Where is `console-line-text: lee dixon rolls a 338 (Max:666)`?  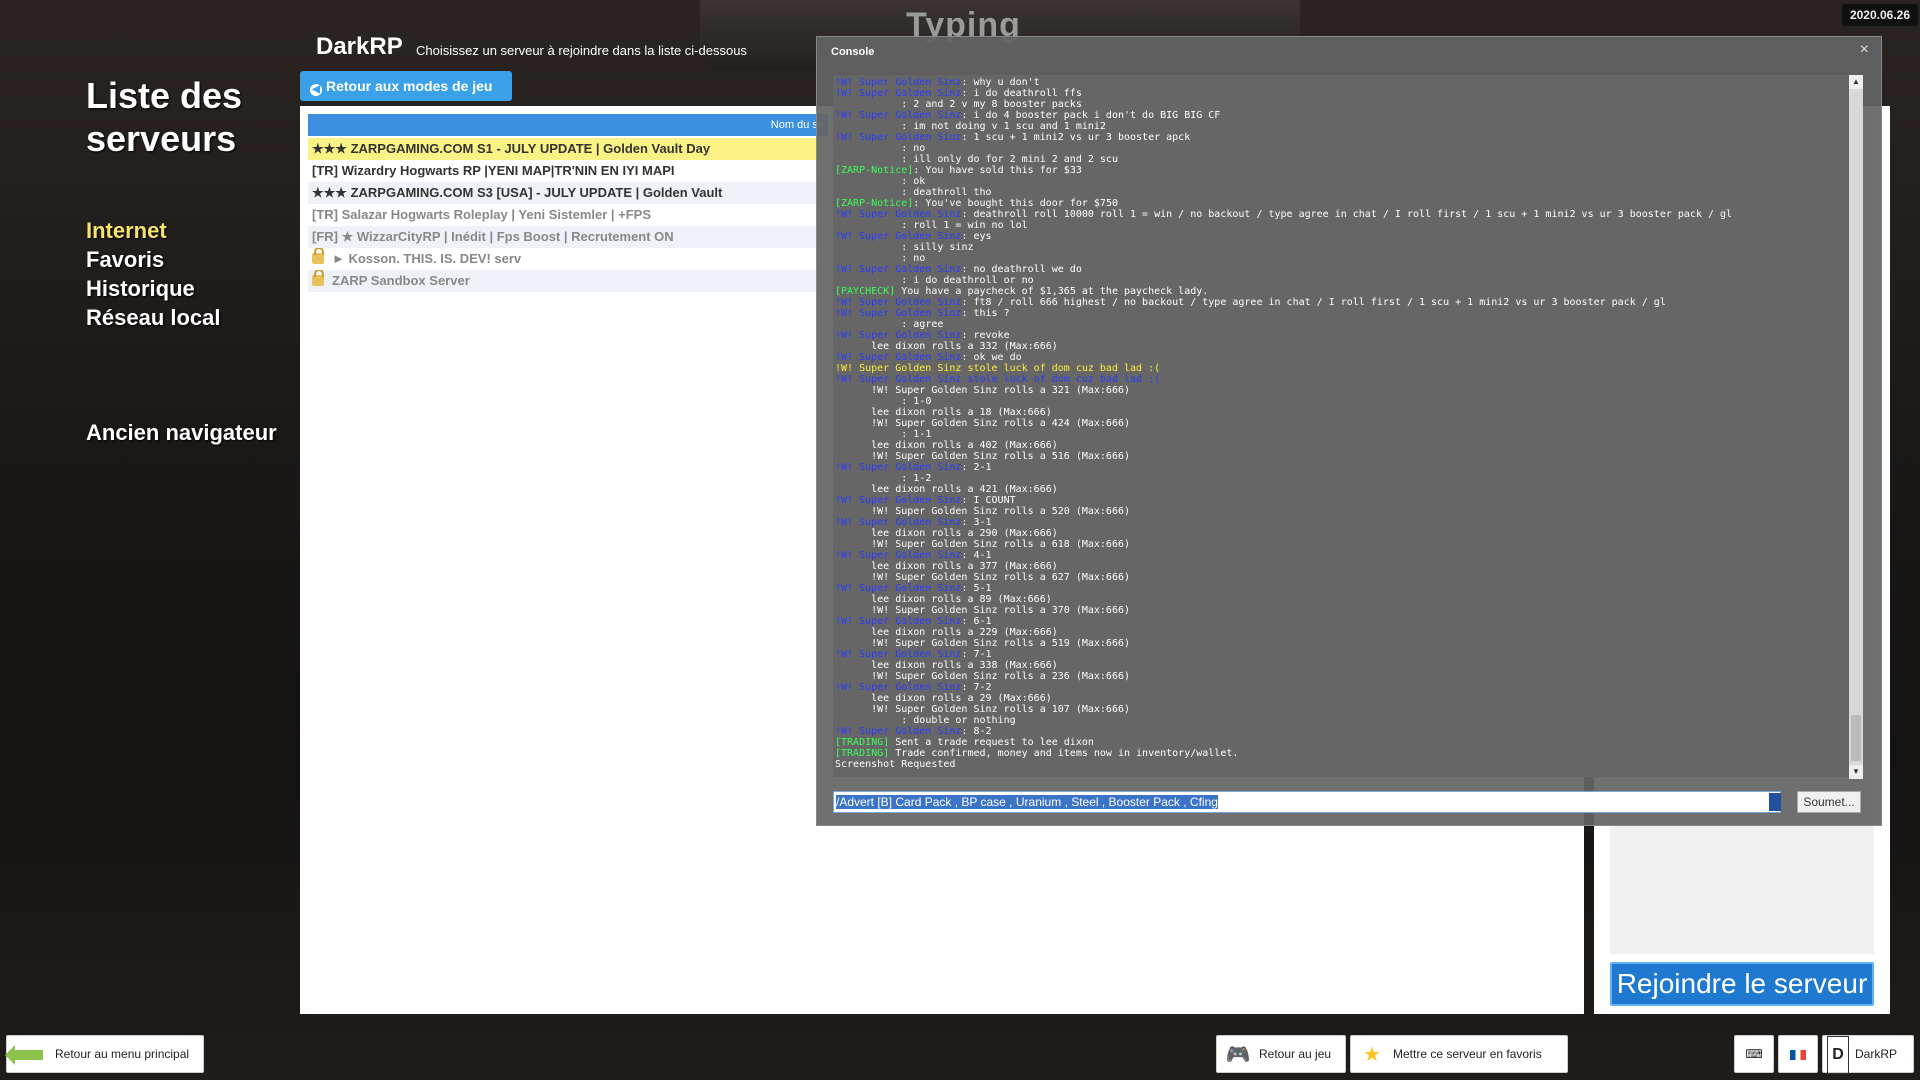 console-line-text: lee dixon rolls a 338 (Max:666) is located at coordinates (964, 665).